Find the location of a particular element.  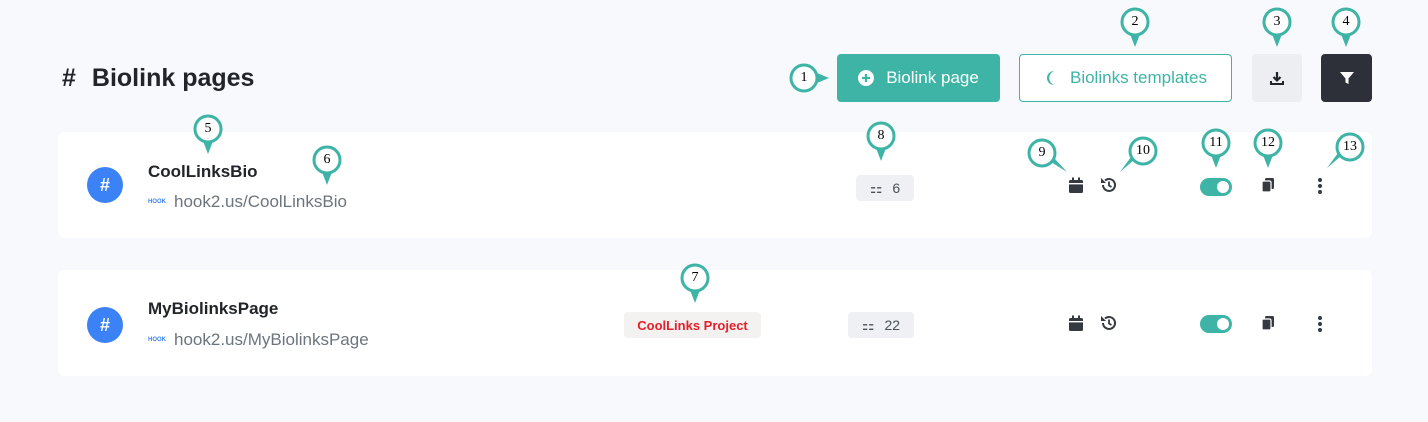

page-title: # Biolink pages is located at coordinates (158, 78).